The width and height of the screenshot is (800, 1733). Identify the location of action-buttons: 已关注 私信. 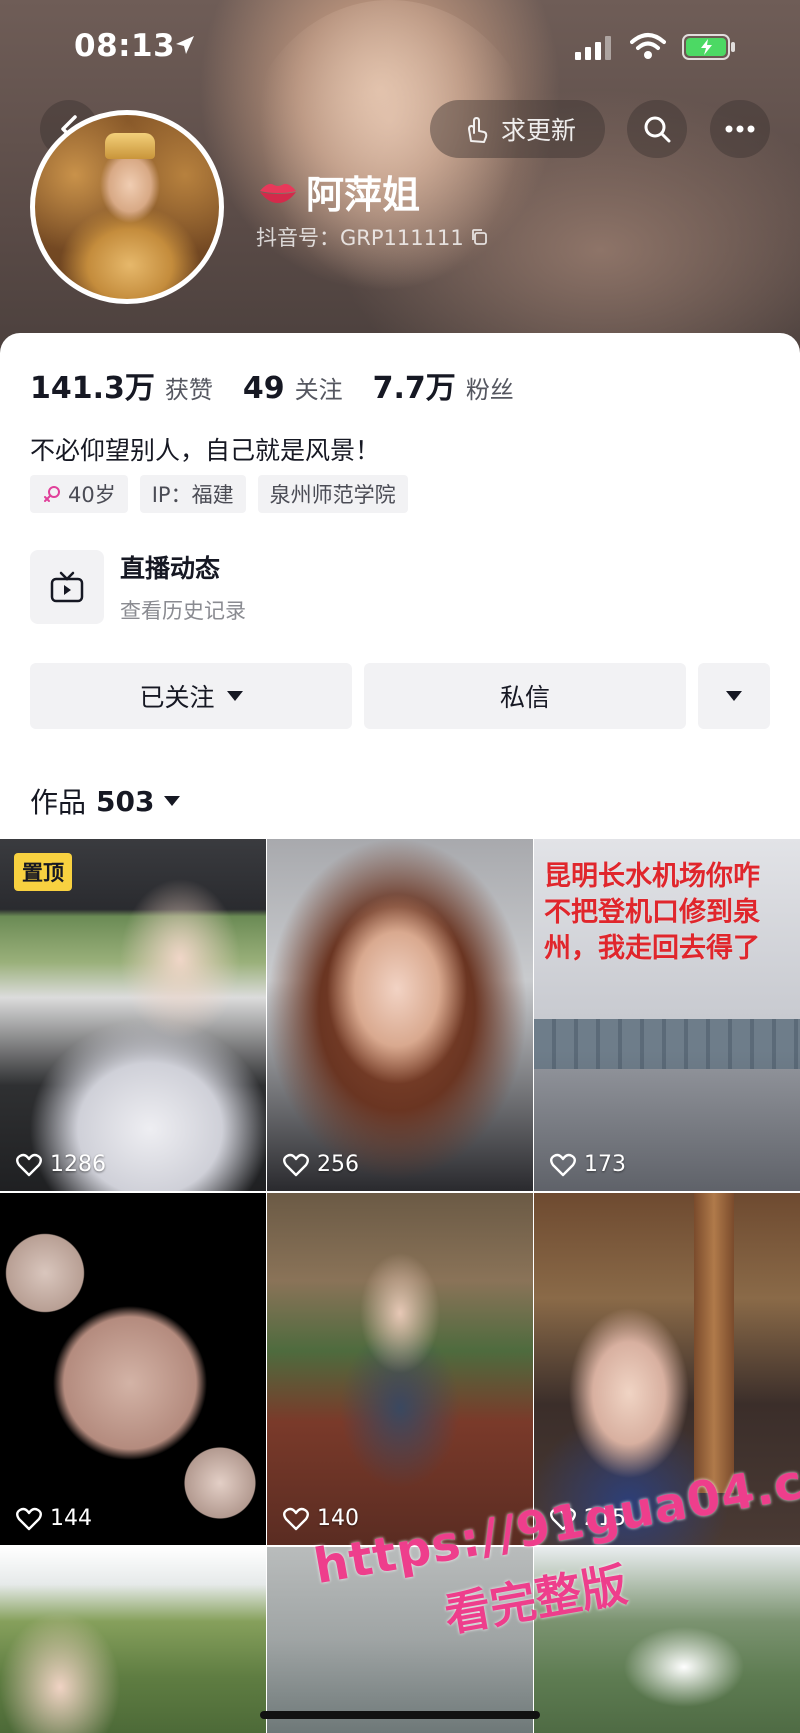
(400, 696).